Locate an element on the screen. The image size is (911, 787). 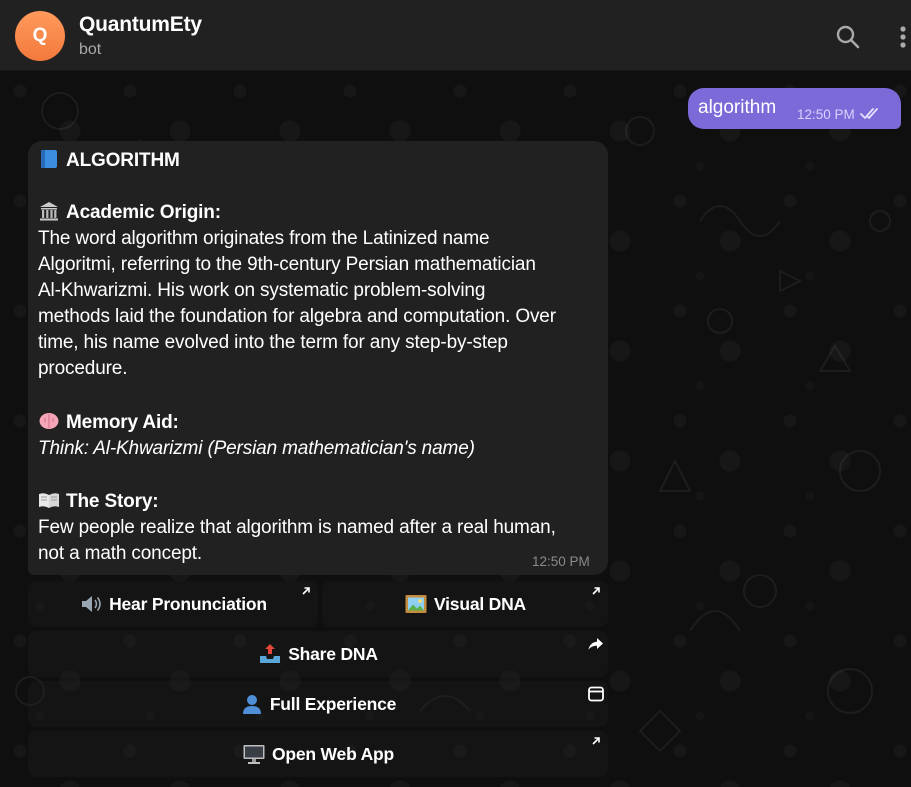
visual-dna-button: Visual DNA is located at coordinates (465, 604).